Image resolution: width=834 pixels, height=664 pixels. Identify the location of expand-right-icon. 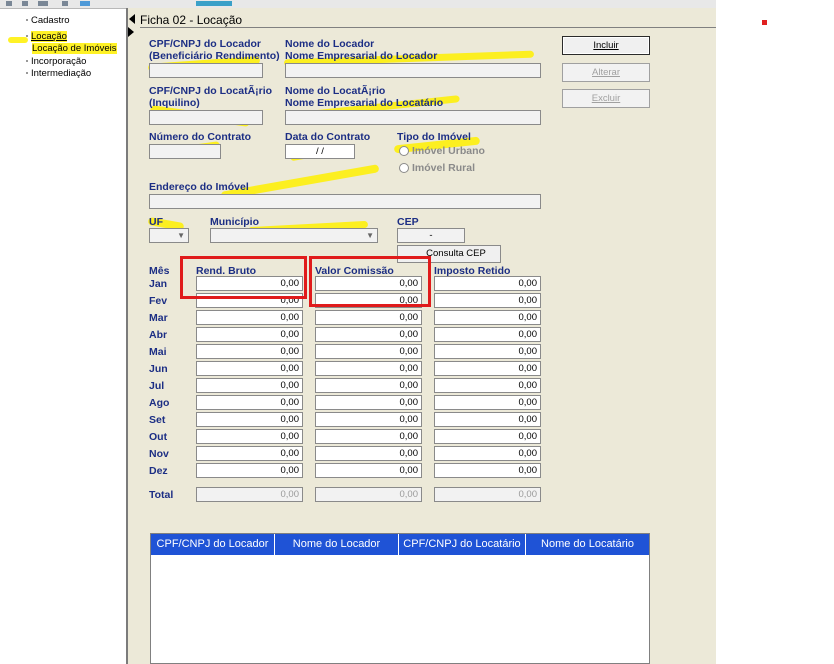
(131, 32).